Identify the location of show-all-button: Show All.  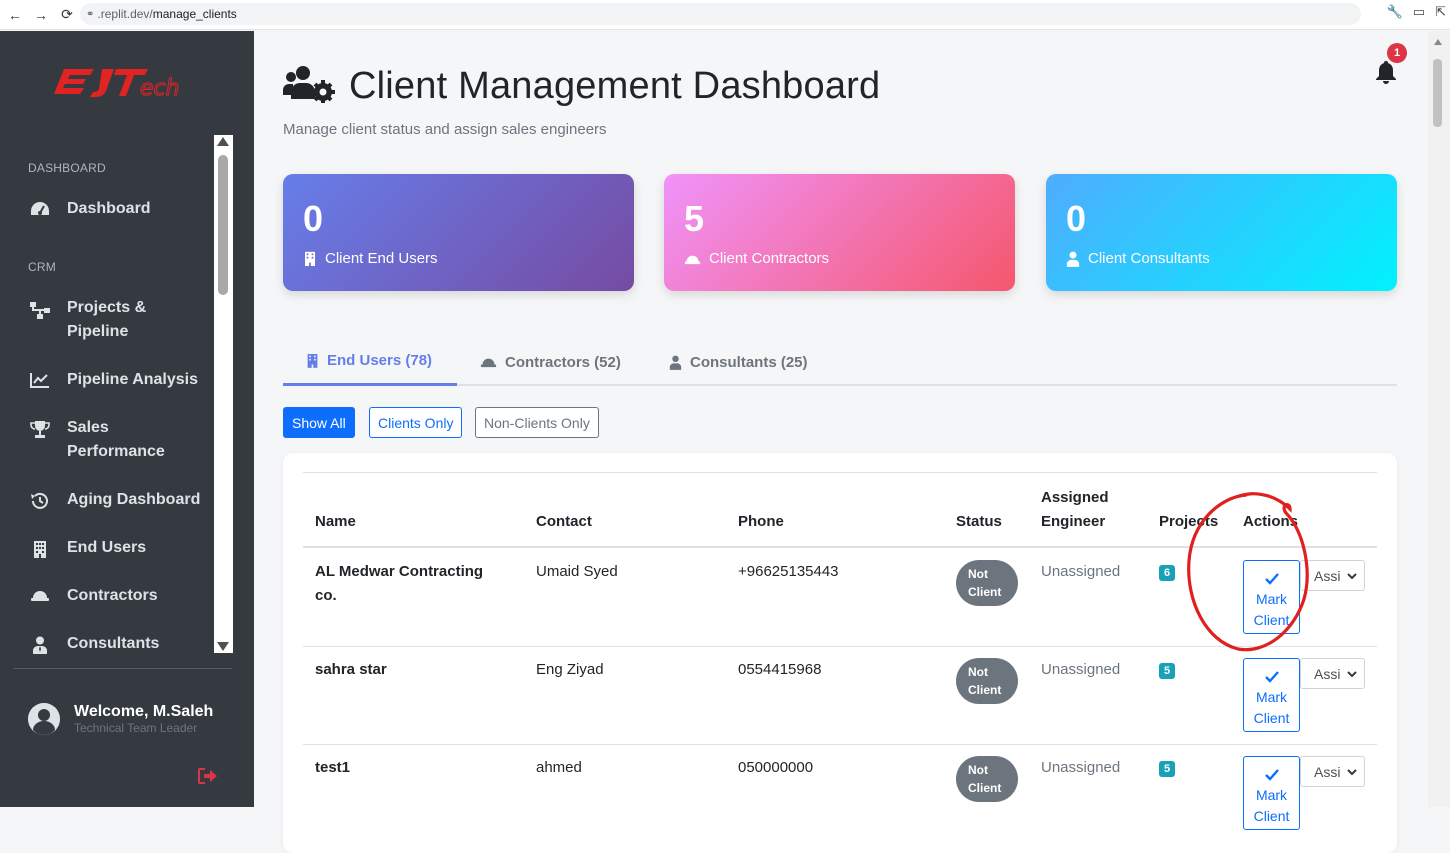
(319, 422).